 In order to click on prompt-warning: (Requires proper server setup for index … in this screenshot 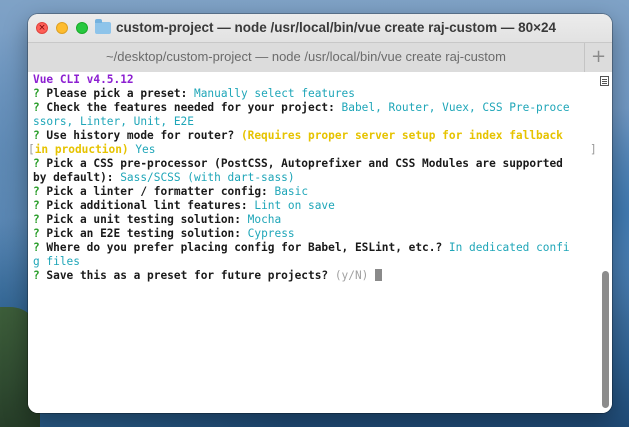, I will do `click(401, 135)`.